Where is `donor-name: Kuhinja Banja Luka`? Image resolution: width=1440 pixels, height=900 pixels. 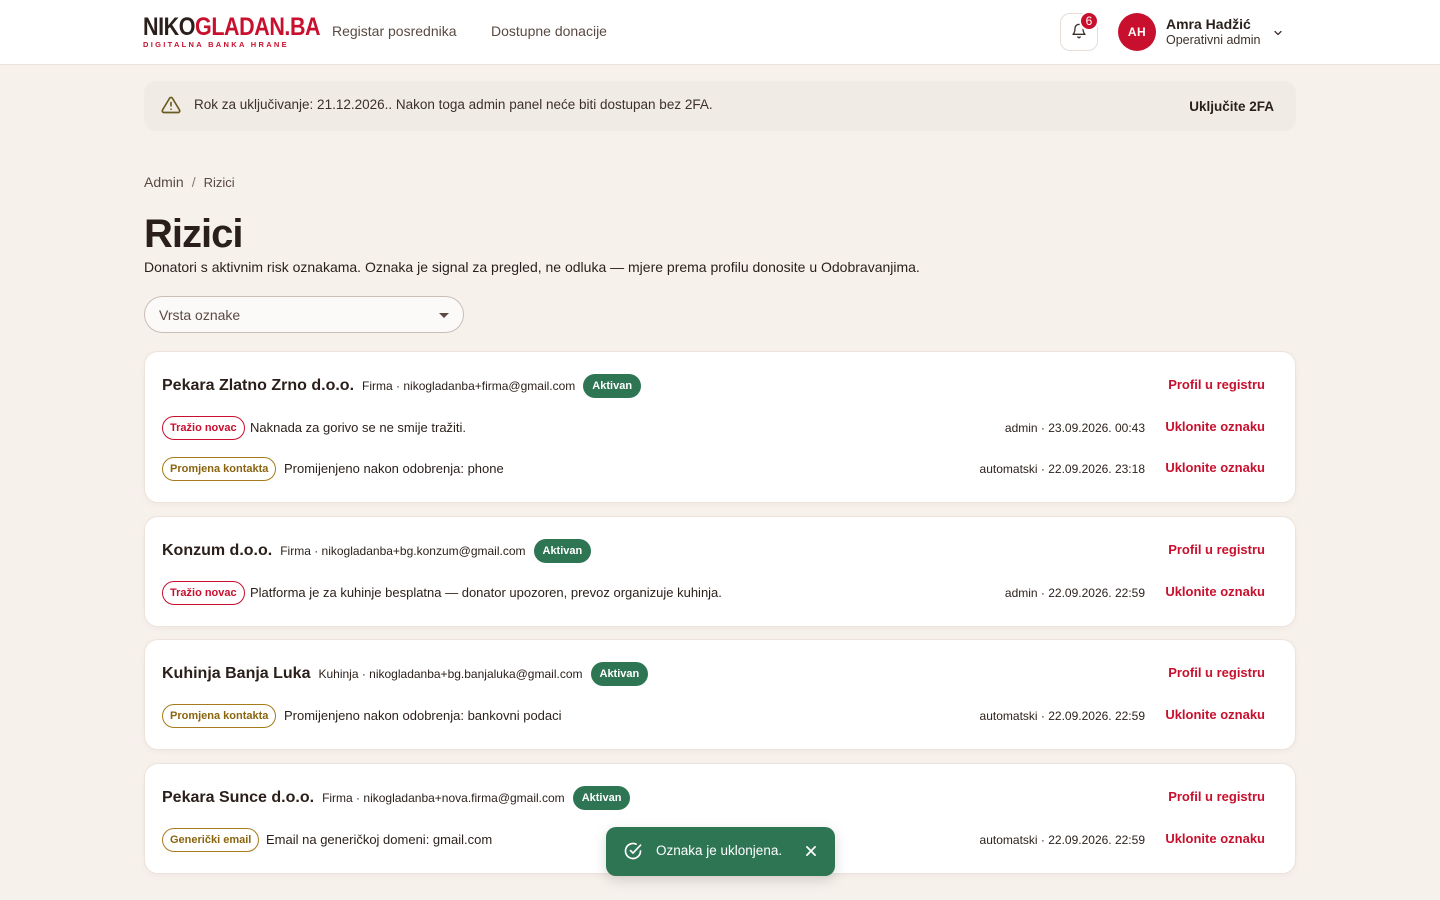 donor-name: Kuhinja Banja Luka is located at coordinates (236, 673).